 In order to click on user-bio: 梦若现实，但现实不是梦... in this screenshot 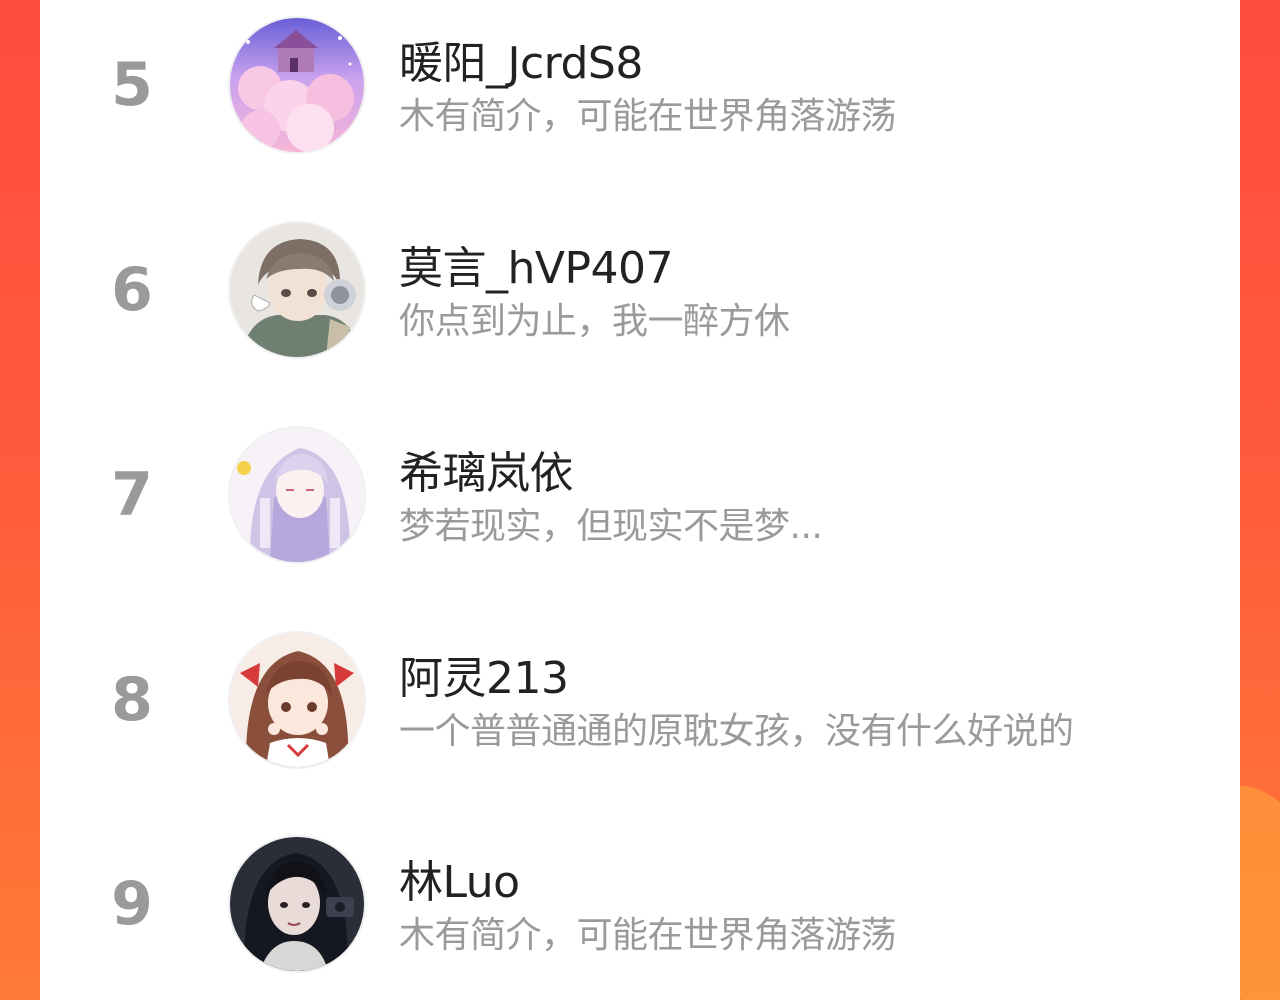, I will do `click(611, 526)`.